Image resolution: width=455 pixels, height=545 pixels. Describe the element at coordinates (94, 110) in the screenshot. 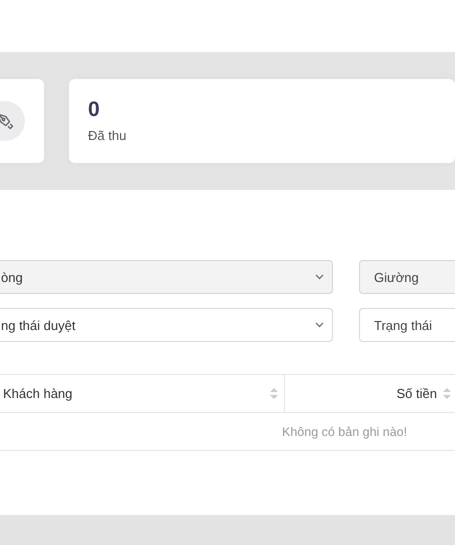

I see `stat-value: 0` at that location.